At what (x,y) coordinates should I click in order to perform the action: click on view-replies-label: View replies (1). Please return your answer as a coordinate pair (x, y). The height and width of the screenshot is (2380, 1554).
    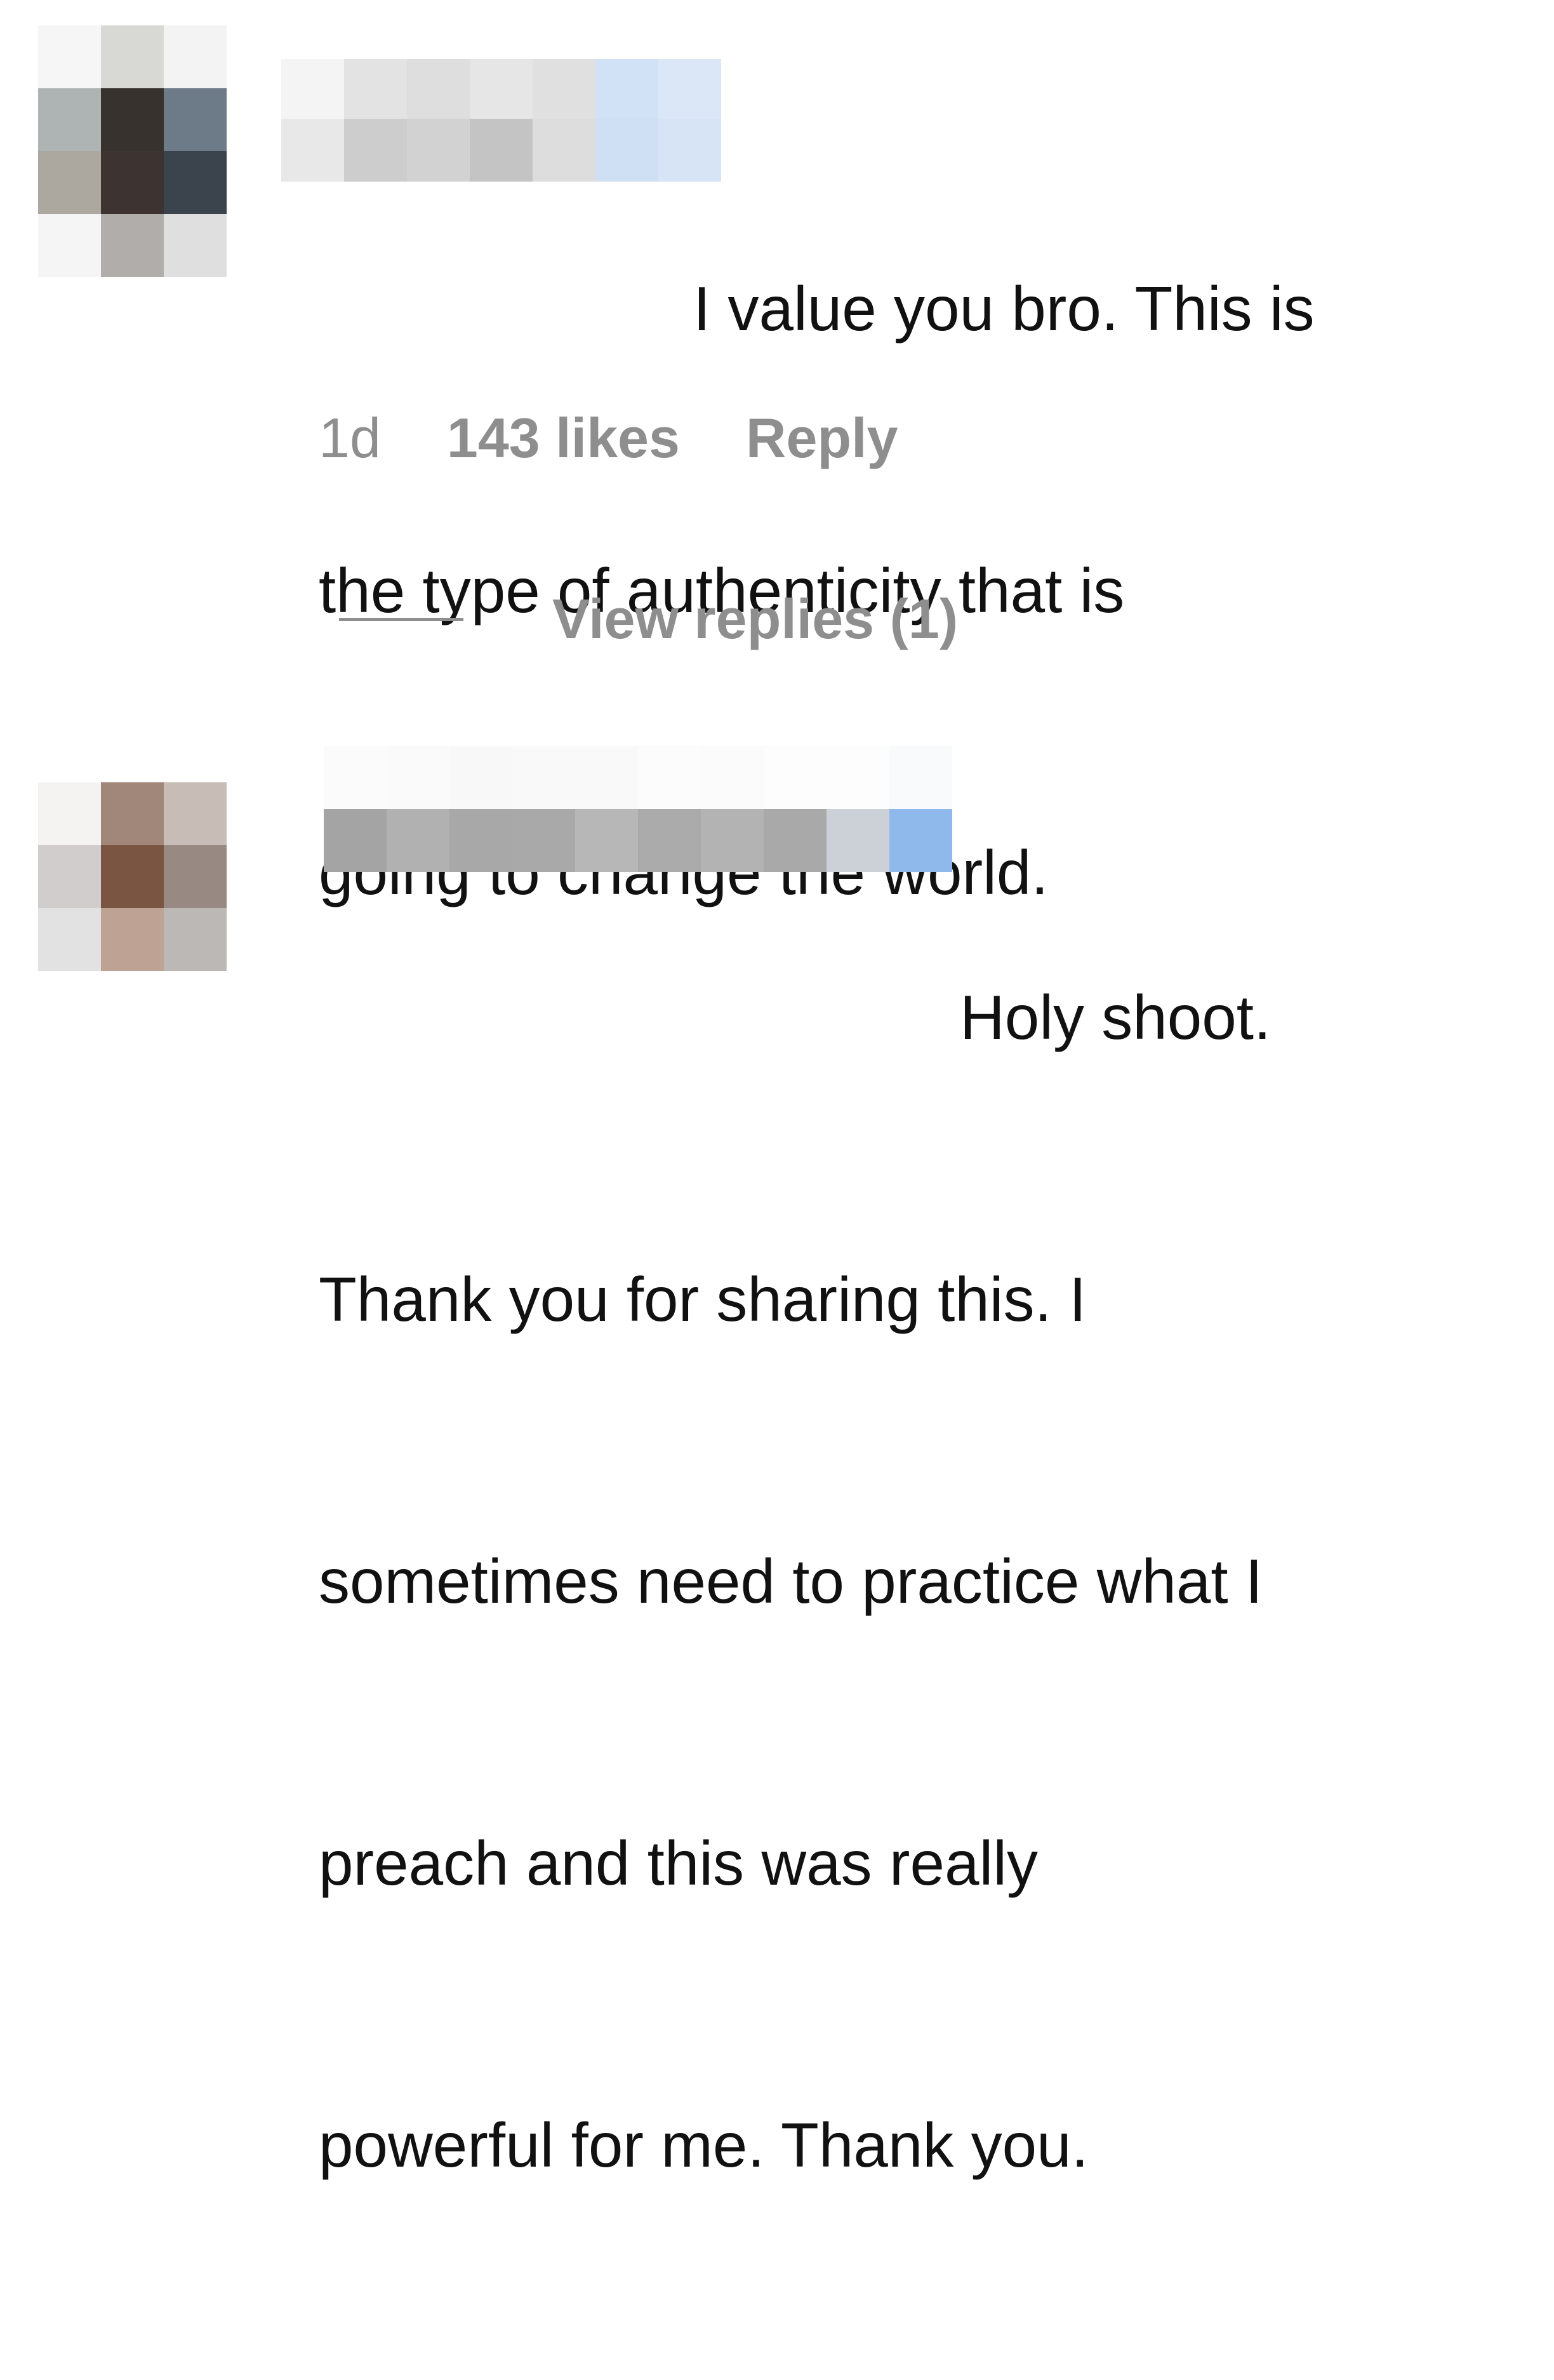
    Looking at the image, I should click on (755, 618).